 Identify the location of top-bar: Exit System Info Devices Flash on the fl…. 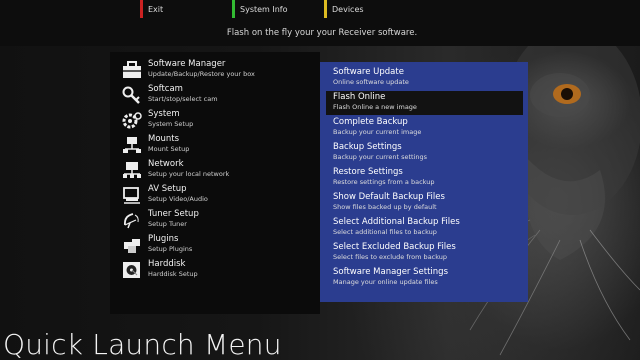
(320, 23).